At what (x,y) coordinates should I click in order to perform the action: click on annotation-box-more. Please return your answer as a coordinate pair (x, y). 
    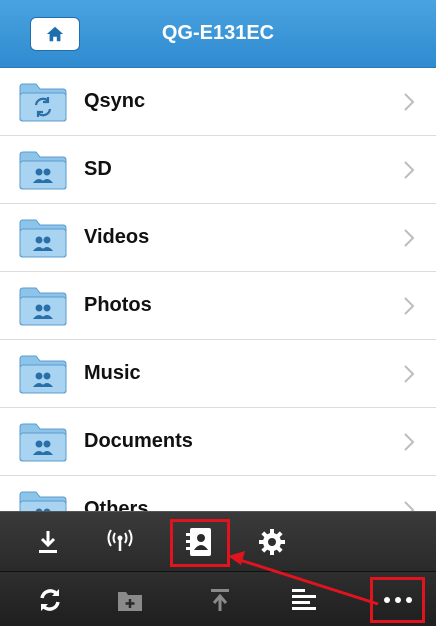
    Looking at the image, I should click on (397, 600).